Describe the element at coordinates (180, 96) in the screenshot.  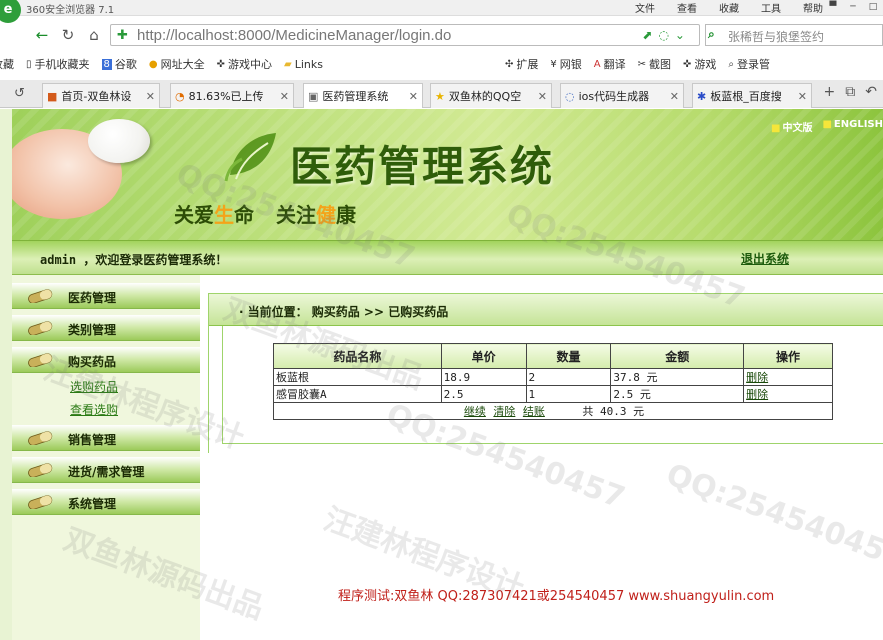
I see `progress-icon: ◔` at that location.